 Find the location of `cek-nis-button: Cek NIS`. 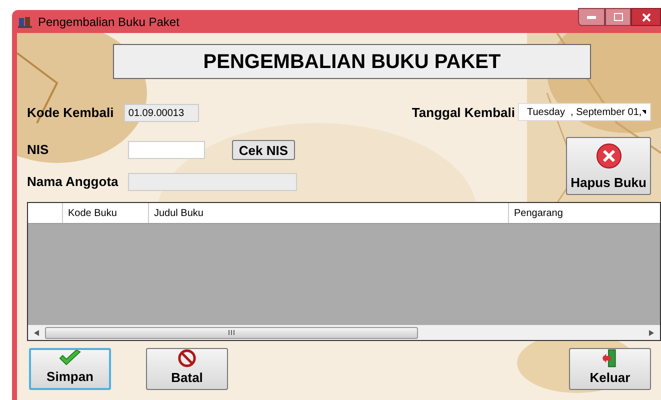

cek-nis-button: Cek NIS is located at coordinates (263, 150).